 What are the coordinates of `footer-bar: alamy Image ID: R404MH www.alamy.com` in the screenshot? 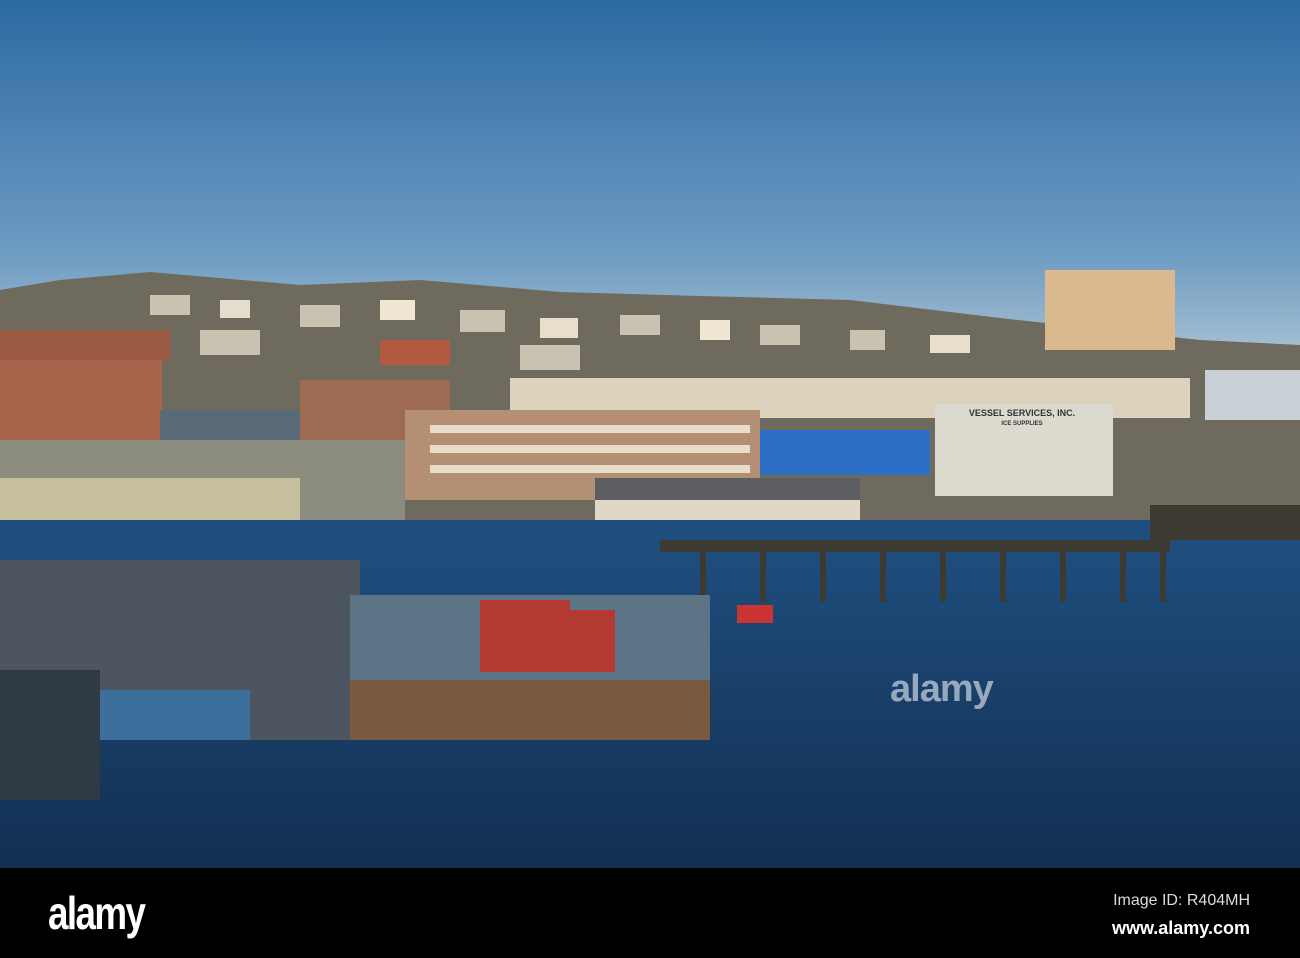 It's located at (650, 913).